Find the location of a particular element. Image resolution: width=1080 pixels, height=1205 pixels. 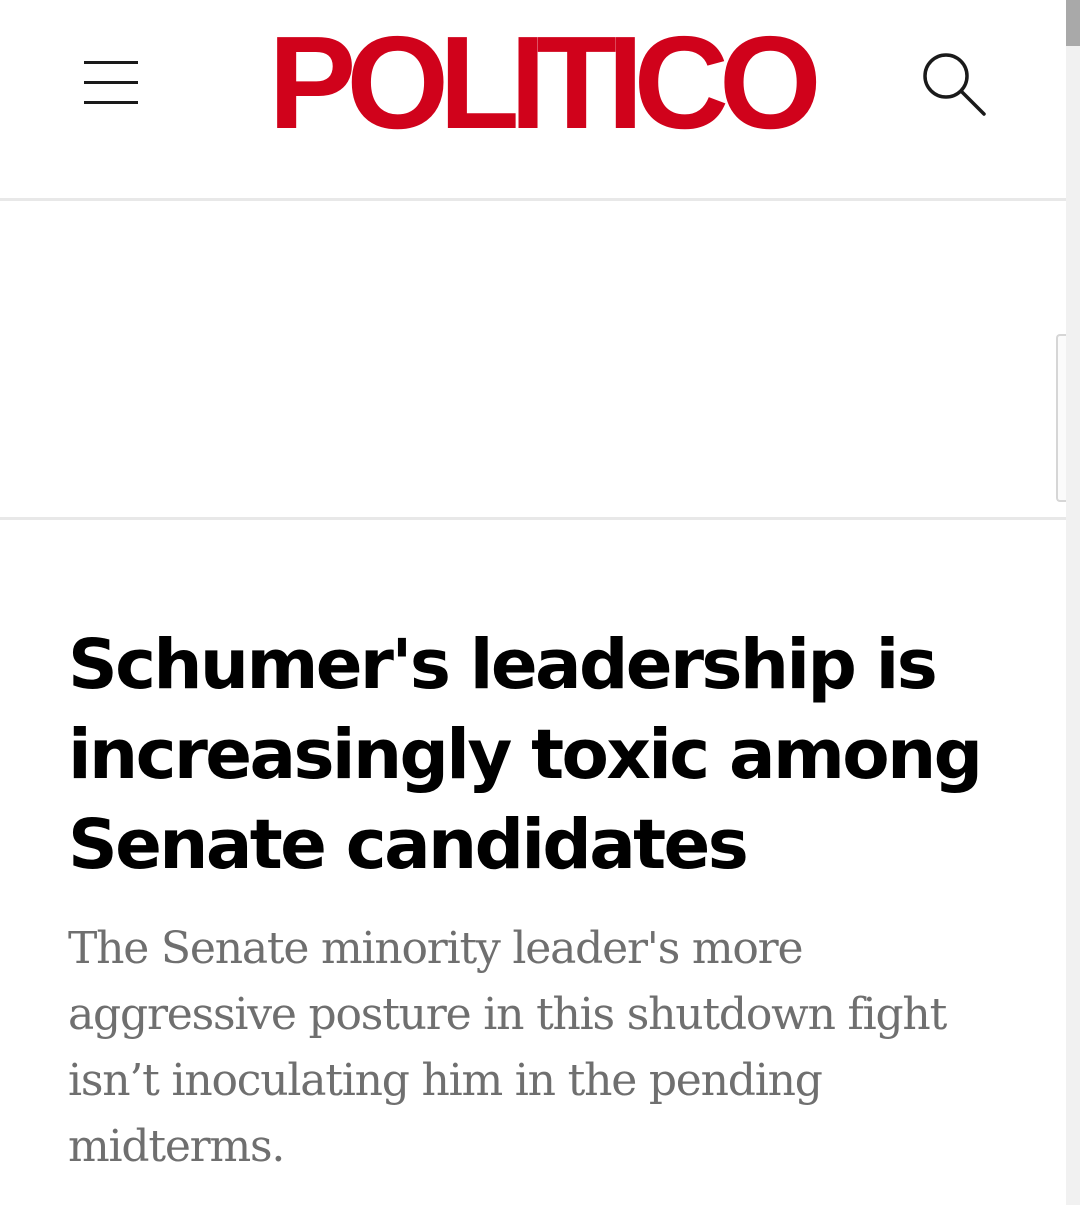

politico-logo: POLITICO is located at coordinates (540, 82).